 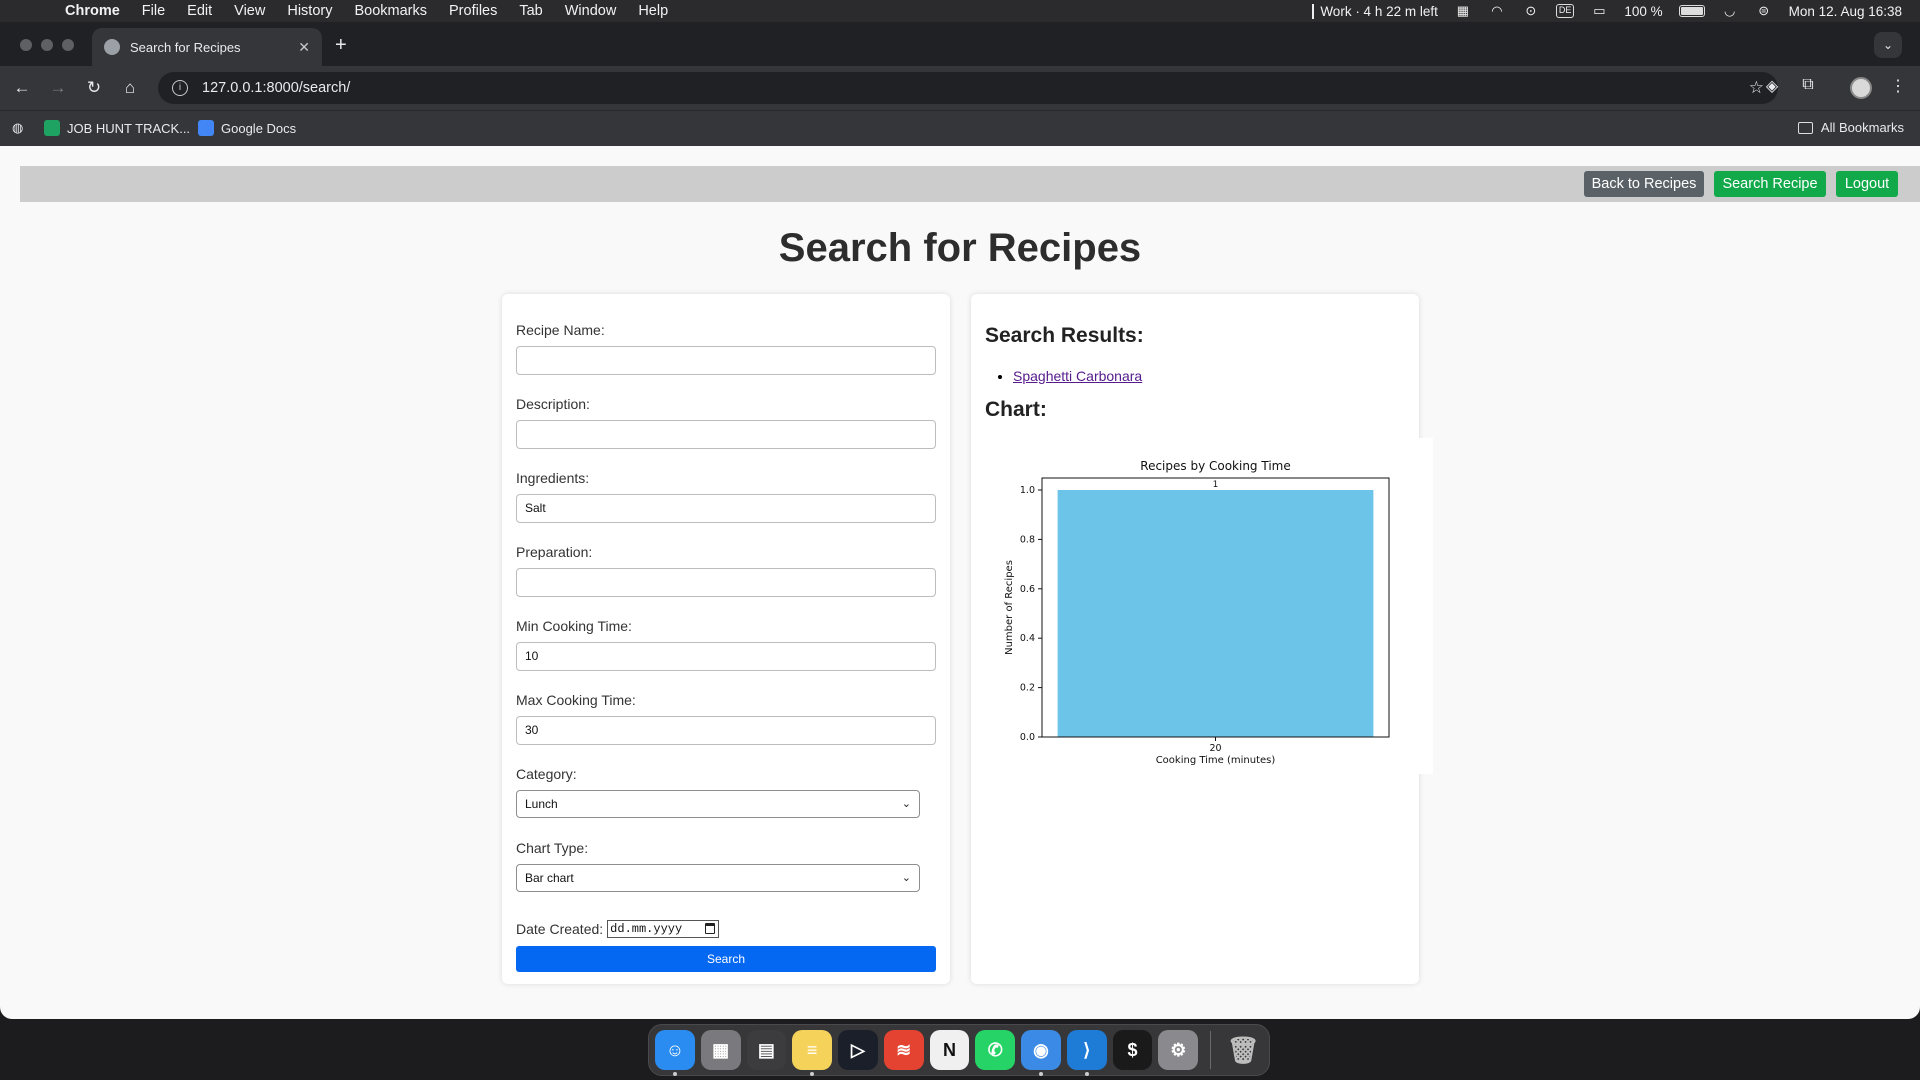 I want to click on menu-bookmarks: Bookmarks, so click(x=390, y=11).